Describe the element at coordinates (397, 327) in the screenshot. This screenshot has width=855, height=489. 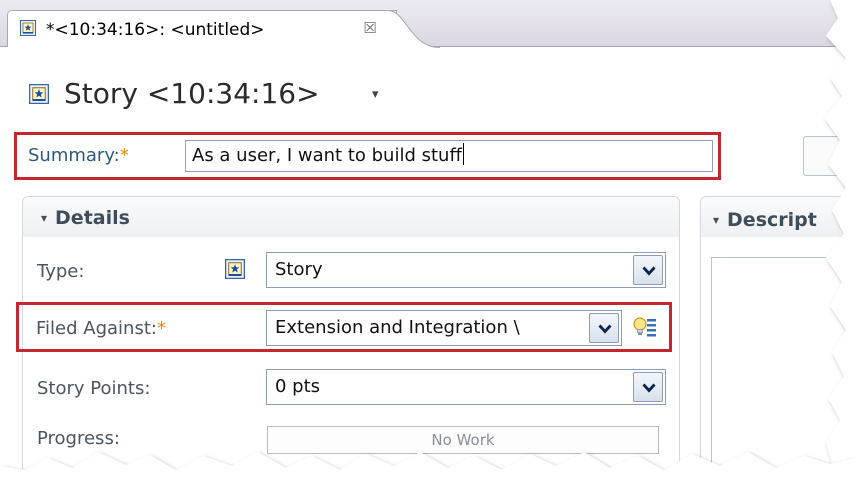
I see `filed-against-value: Extension and Integration \` at that location.